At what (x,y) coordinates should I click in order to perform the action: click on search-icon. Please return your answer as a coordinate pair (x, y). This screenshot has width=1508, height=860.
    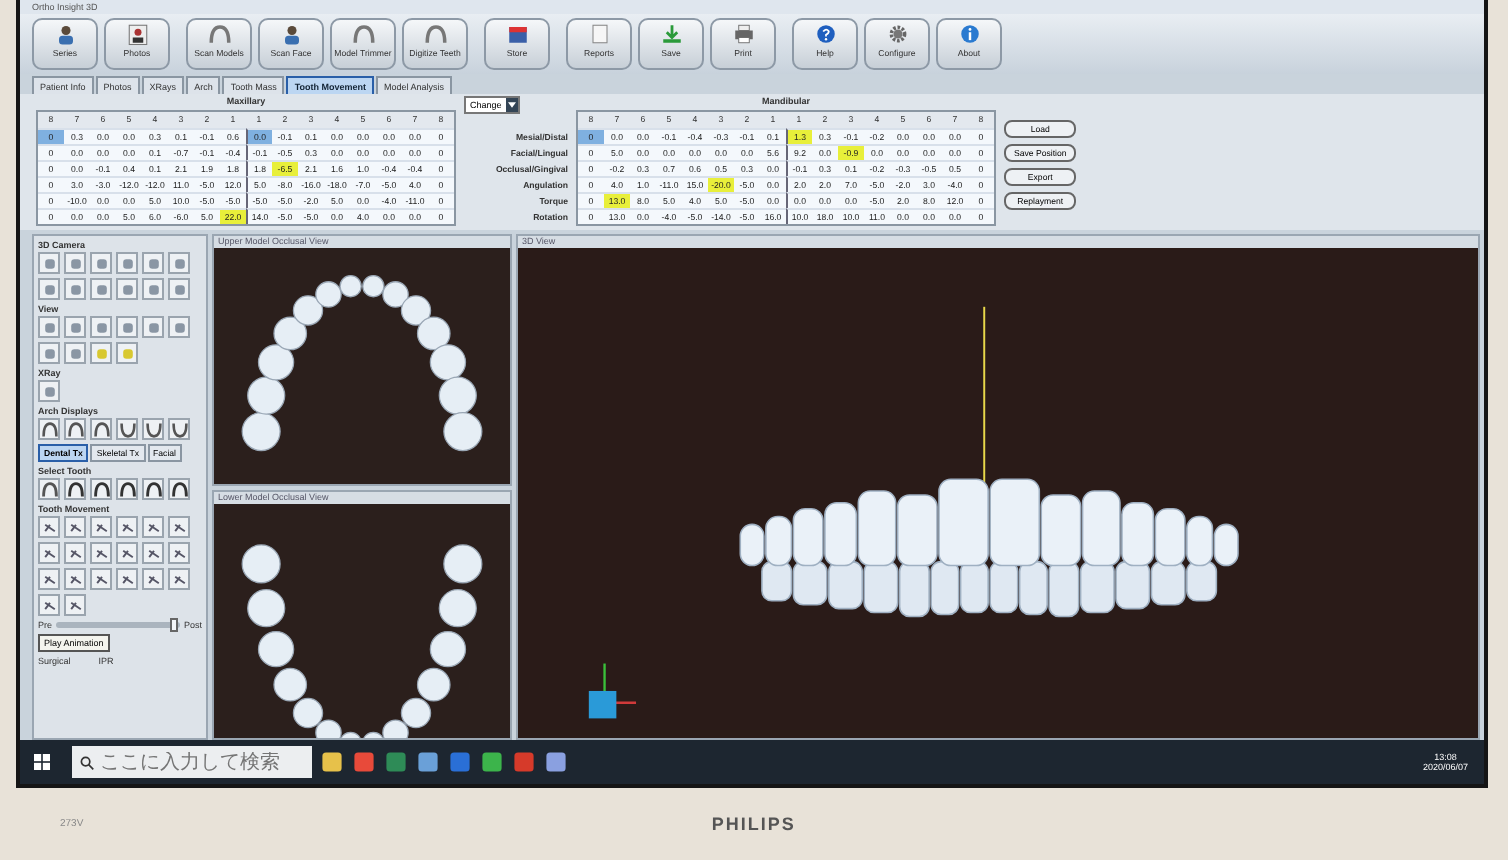
    Looking at the image, I should click on (87, 762).